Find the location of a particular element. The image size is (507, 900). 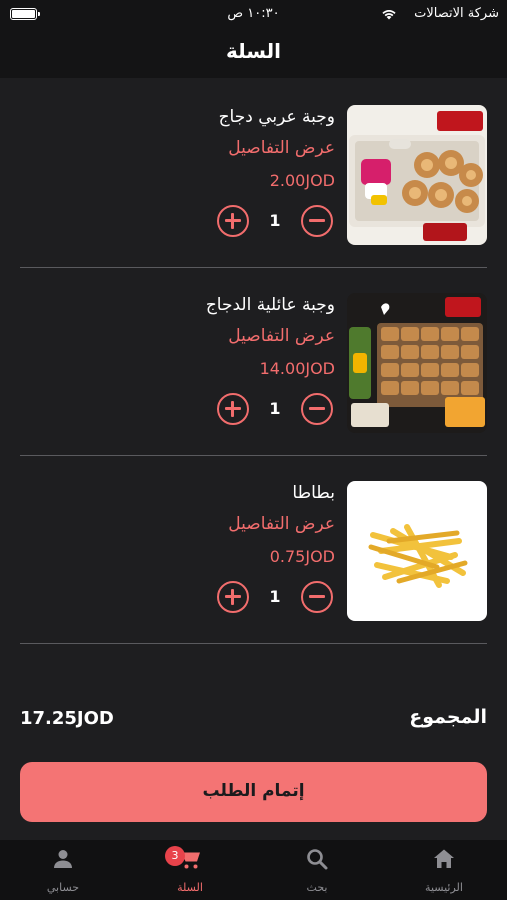

search-icon is located at coordinates (317, 859).